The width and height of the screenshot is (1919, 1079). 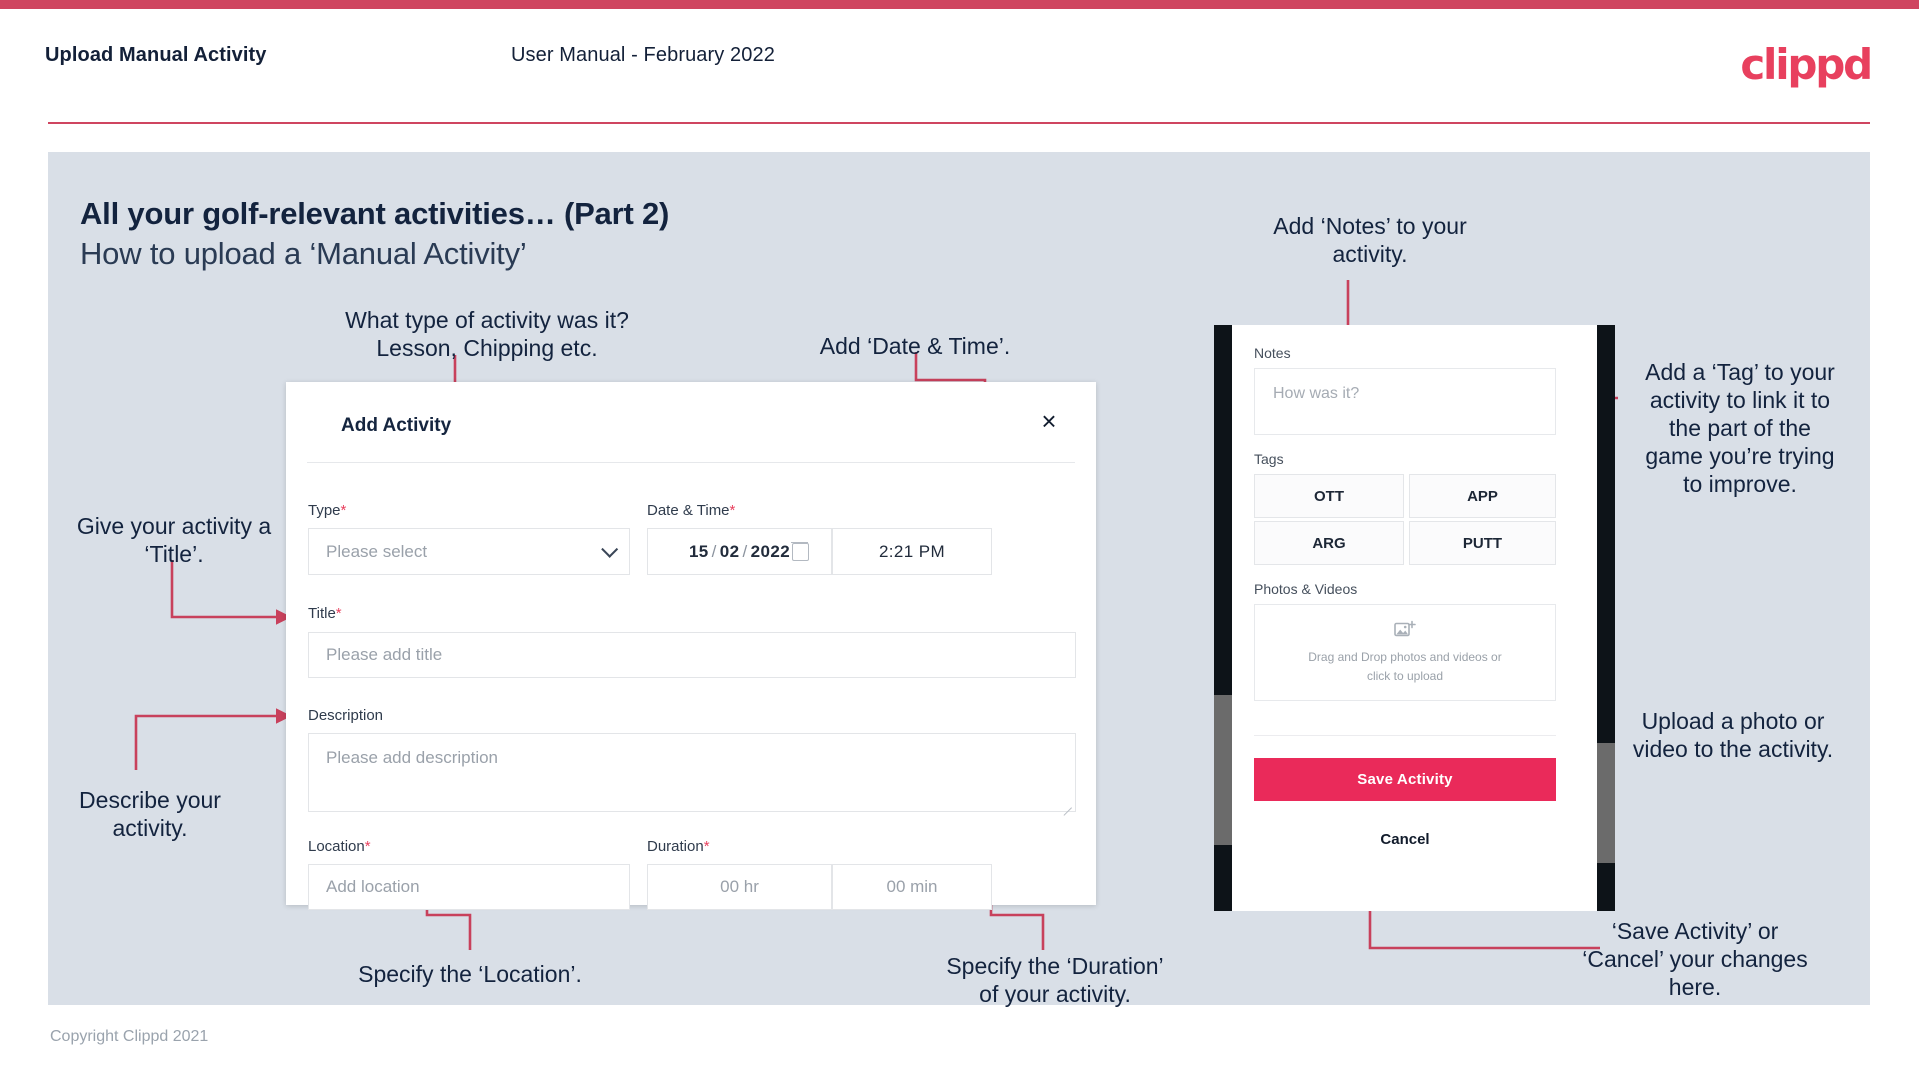 What do you see at coordinates (1405, 779) in the screenshot?
I see `save-activity-button: Save Activity` at bounding box center [1405, 779].